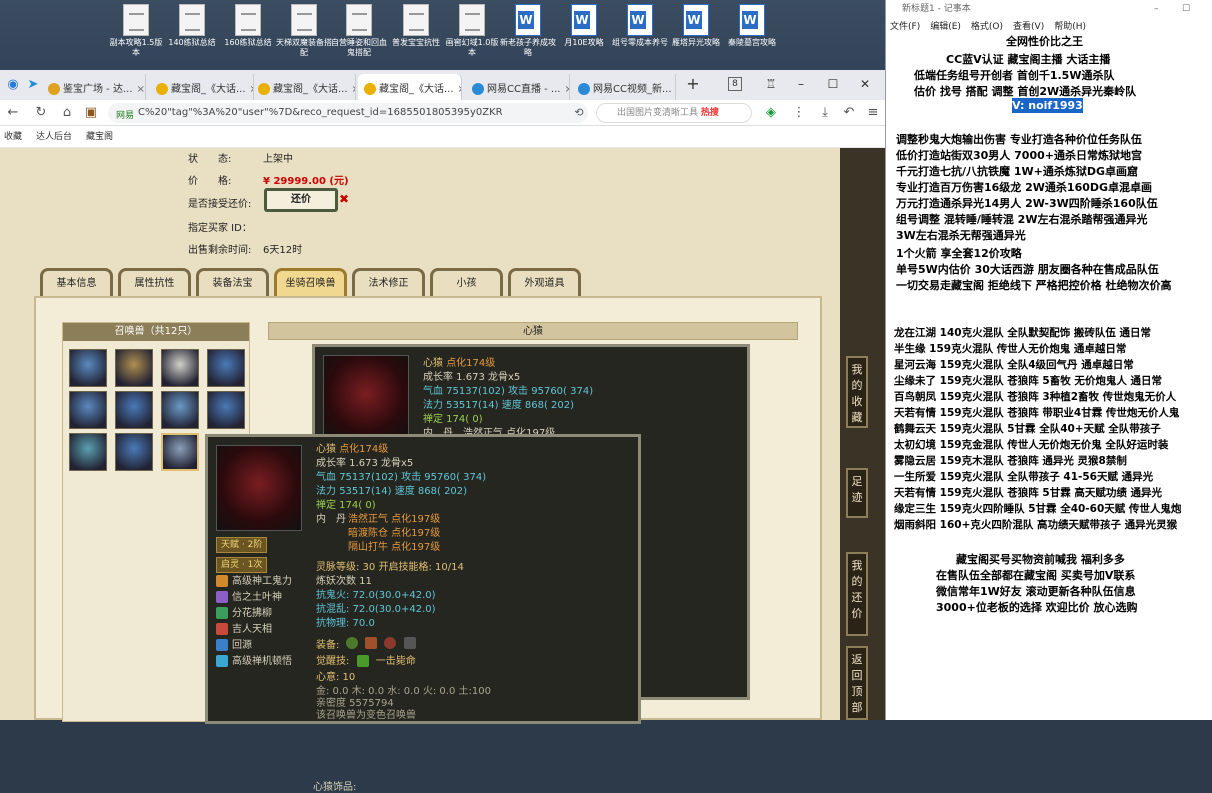 The image size is (1212, 793). Describe the element at coordinates (857, 493) in the screenshot. I see `side-button: 足迹` at that location.